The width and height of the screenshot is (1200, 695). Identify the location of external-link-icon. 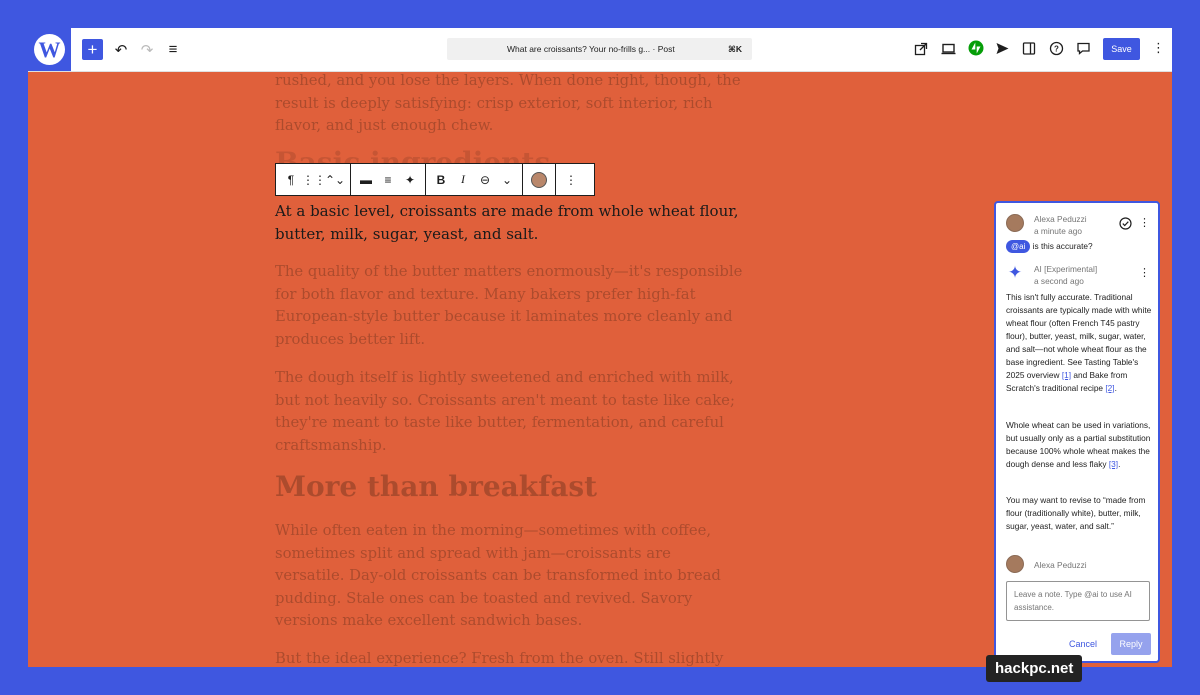
(921, 49).